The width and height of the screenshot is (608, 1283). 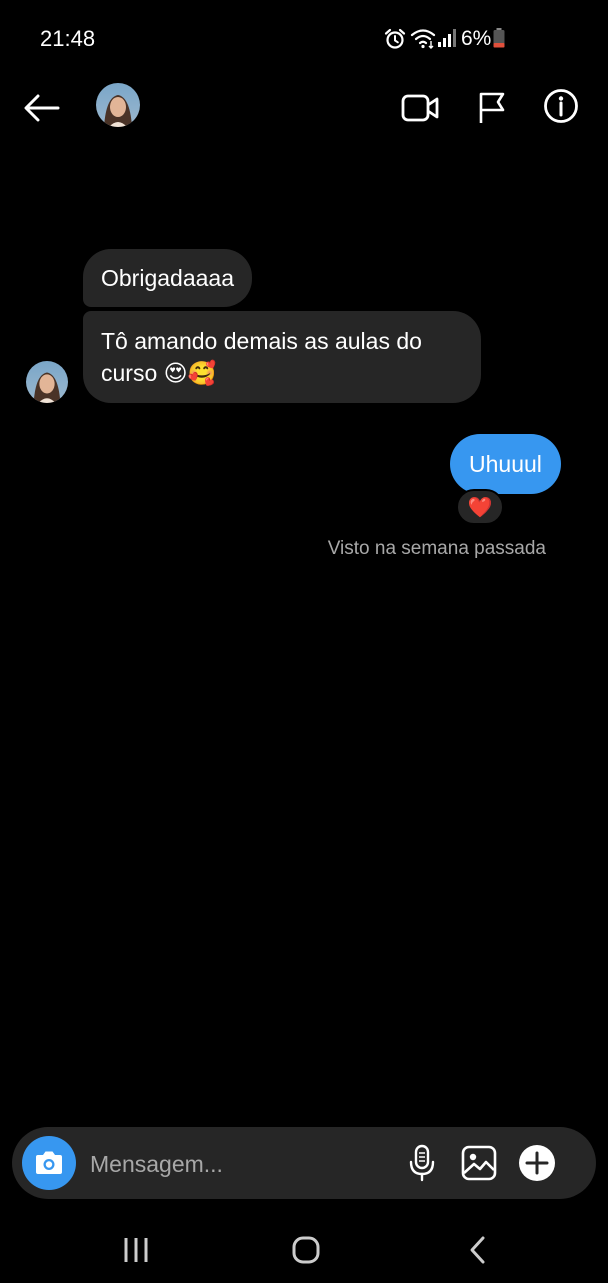 I want to click on message-composer, so click(x=304, y=1163).